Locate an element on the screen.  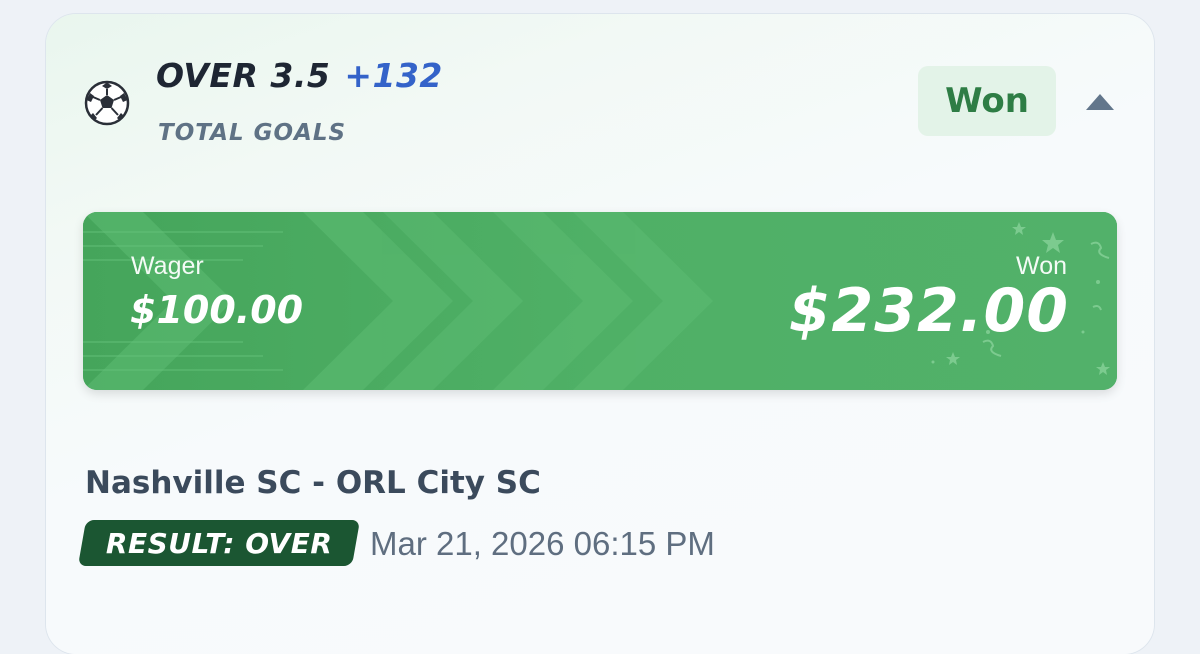
matchup-title: Nashville SC - ORL City SC is located at coordinates (313, 483).